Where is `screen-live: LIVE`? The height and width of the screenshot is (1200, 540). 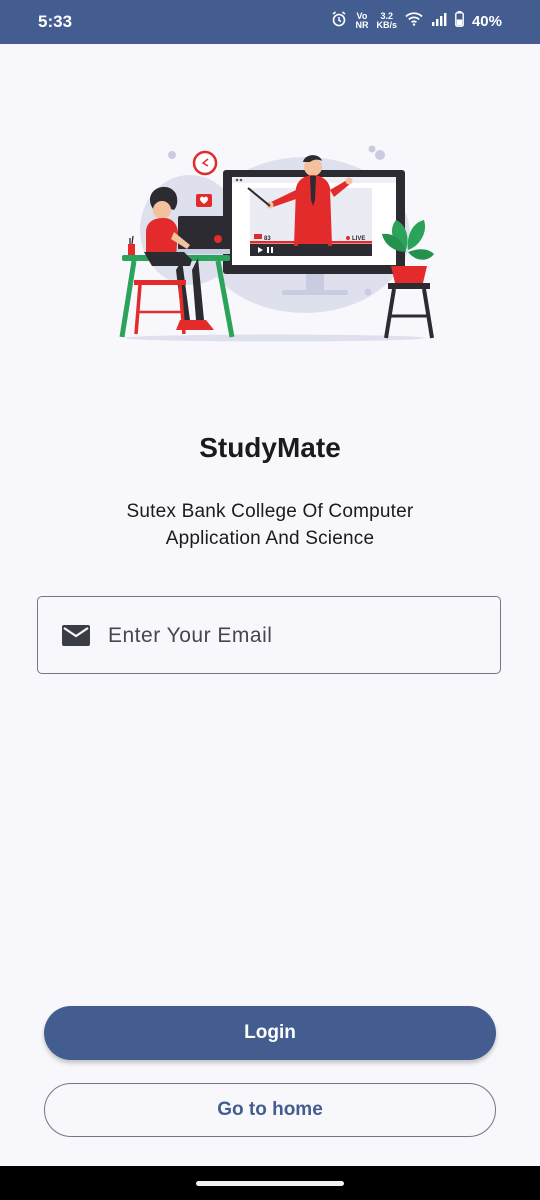
screen-live: LIVE is located at coordinates (358, 239).